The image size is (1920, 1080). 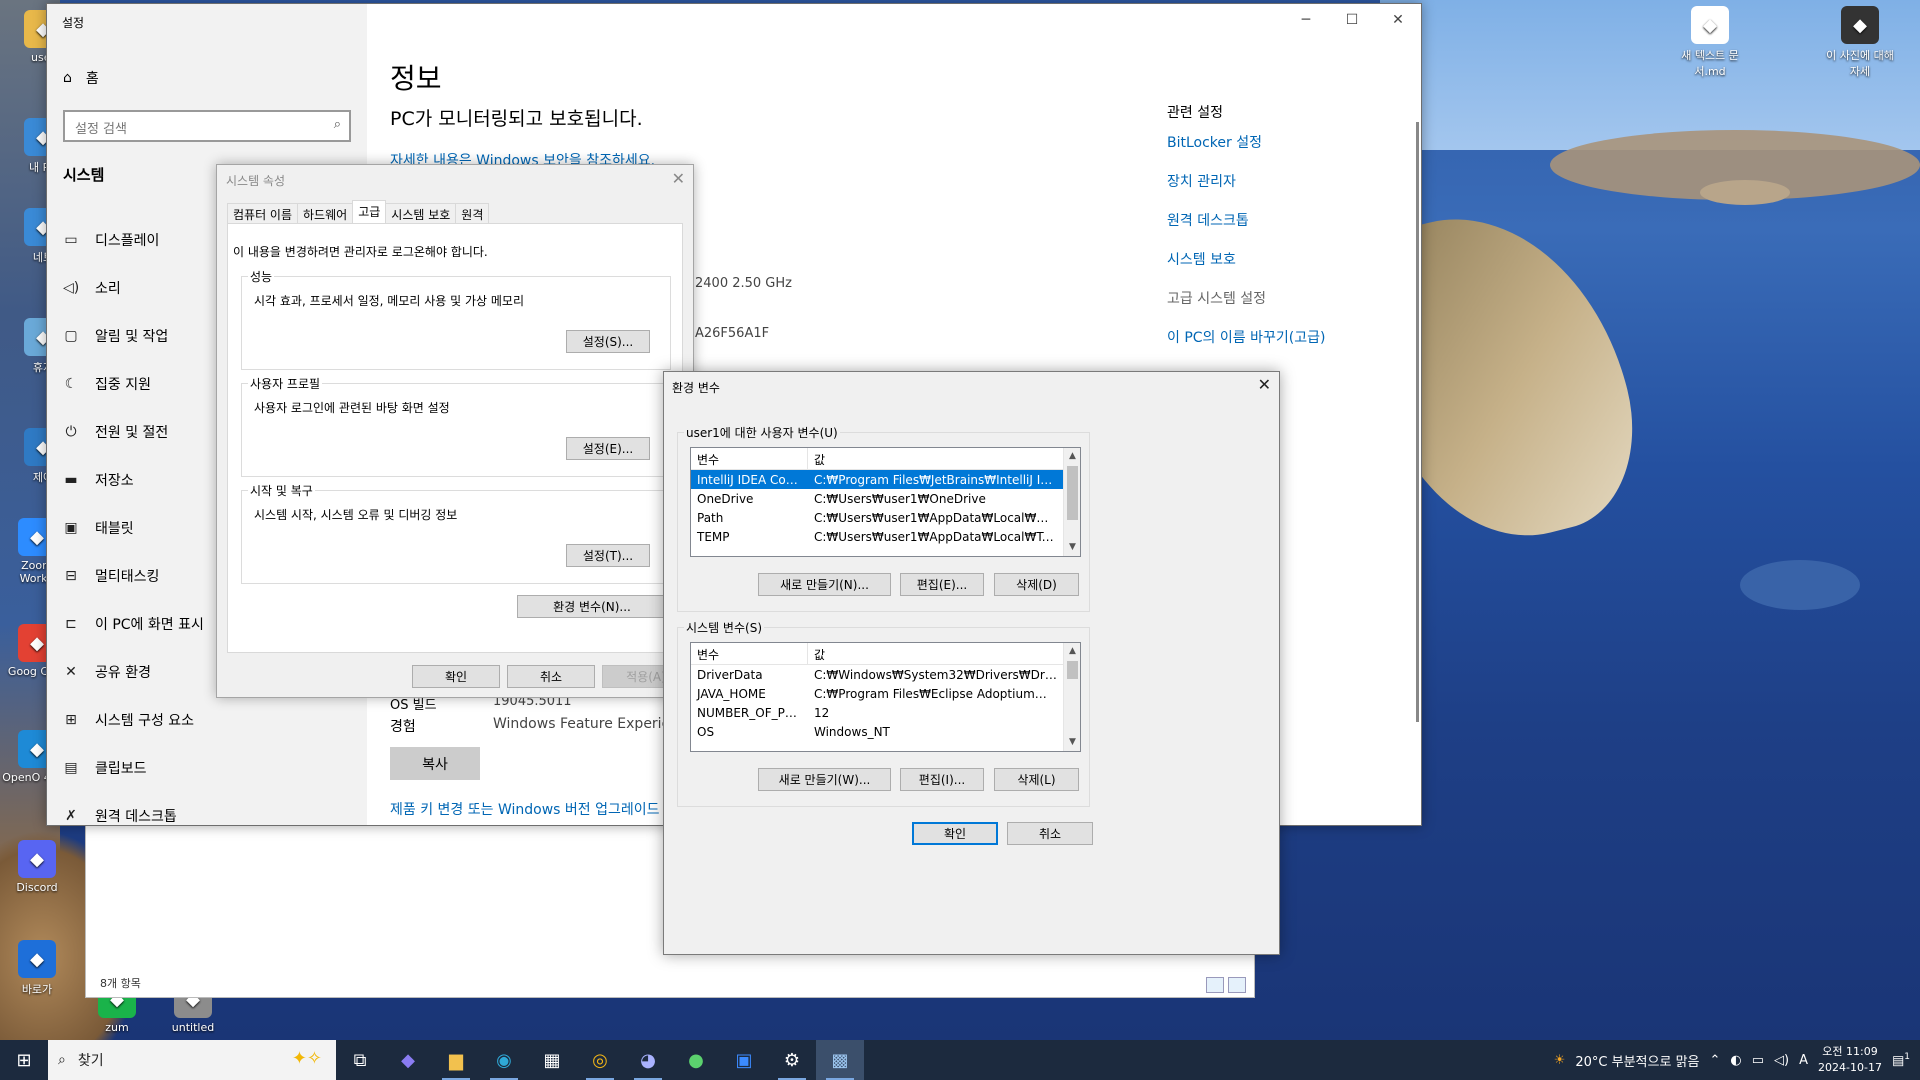 What do you see at coordinates (1246, 346) in the screenshot?
I see `related-setting-link: 이 PC의 이름 바꾸기(고급)` at bounding box center [1246, 346].